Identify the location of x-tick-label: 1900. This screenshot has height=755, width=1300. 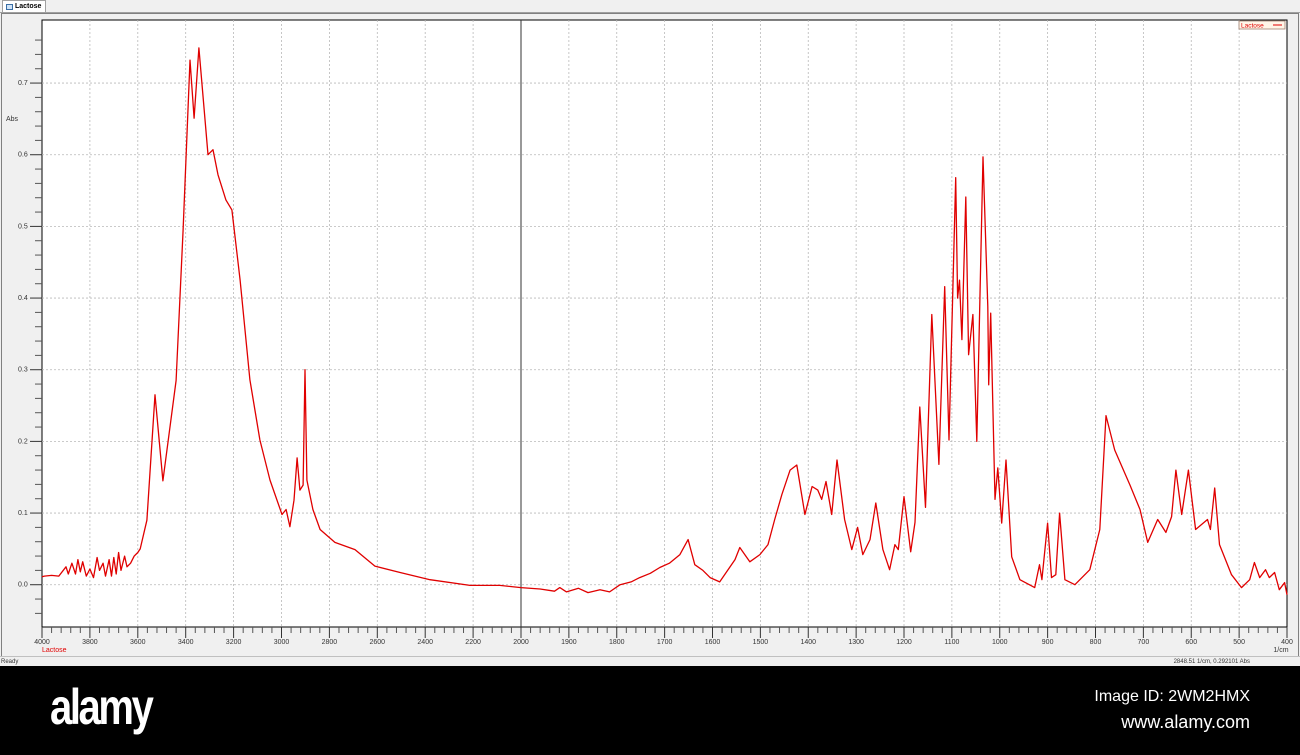
(569, 642).